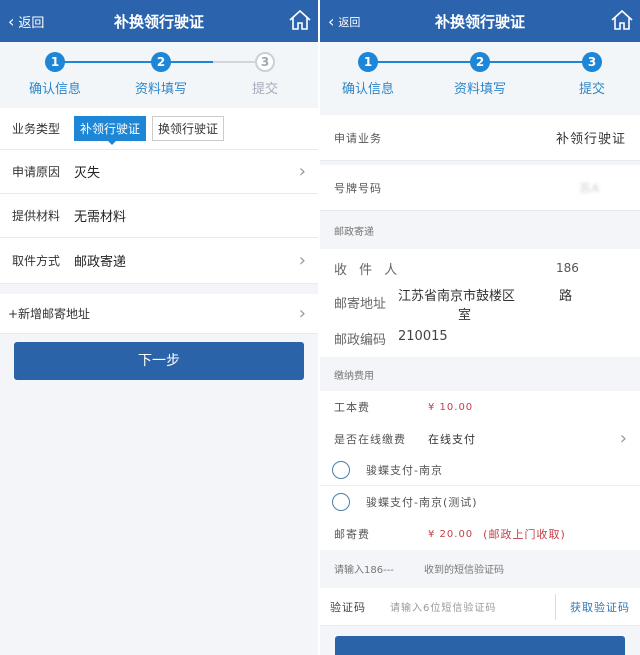 The height and width of the screenshot is (655, 640). I want to click on fee-section-title: 缴纳费用, so click(354, 376).